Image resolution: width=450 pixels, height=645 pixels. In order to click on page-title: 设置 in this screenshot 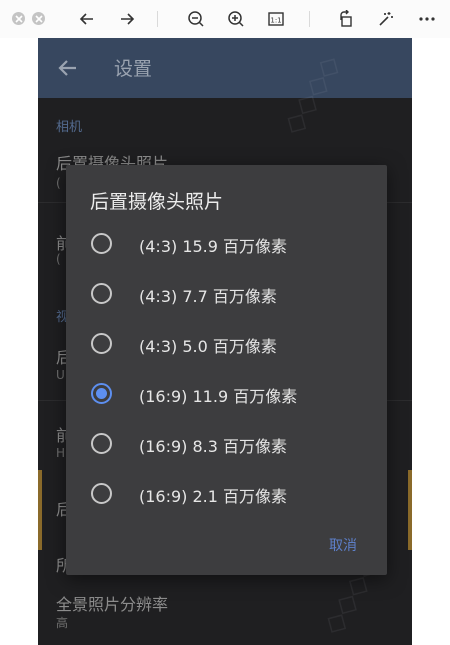, I will do `click(133, 69)`.